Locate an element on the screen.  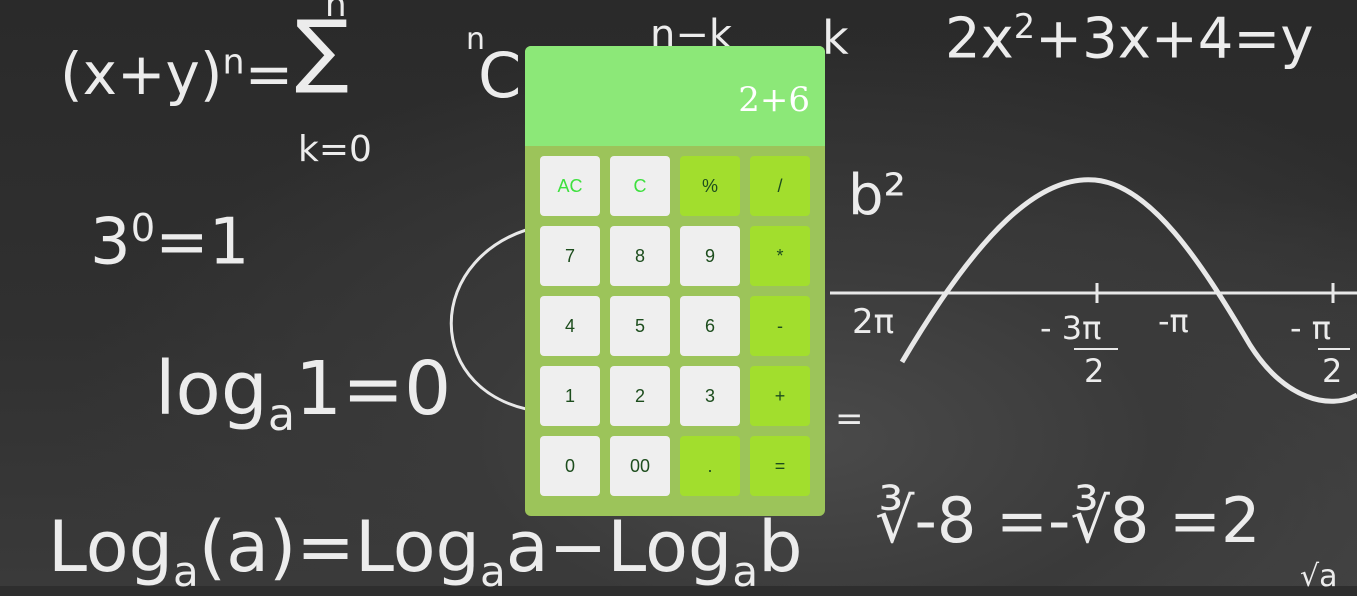
log-quotient-formula: Loga(a)=Logaa−Logab is located at coordinates (425, 552).